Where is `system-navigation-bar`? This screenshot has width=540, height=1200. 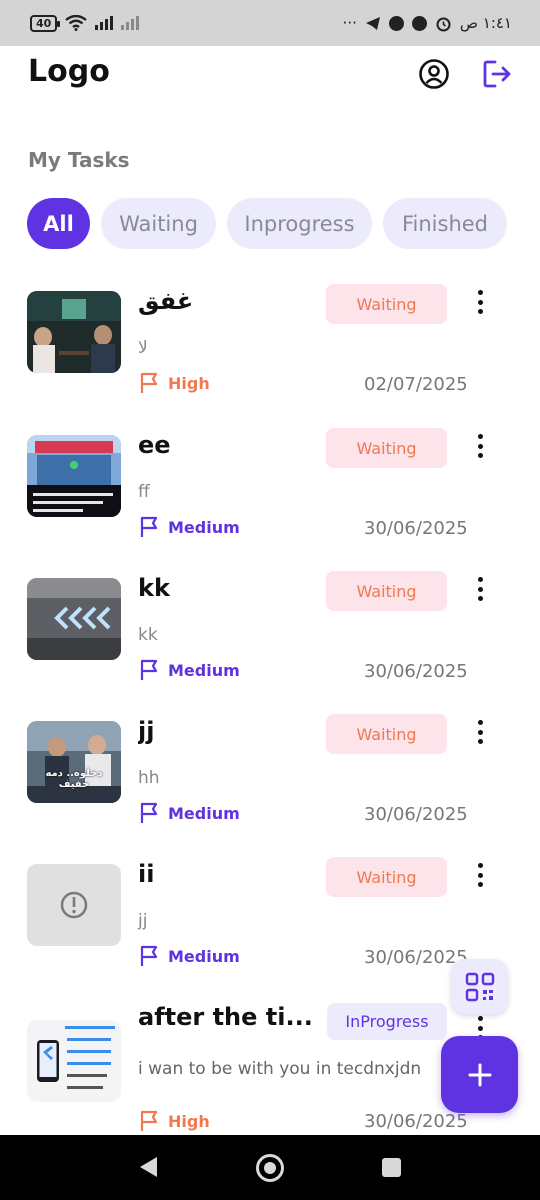
system-navigation-bar is located at coordinates (270, 1167).